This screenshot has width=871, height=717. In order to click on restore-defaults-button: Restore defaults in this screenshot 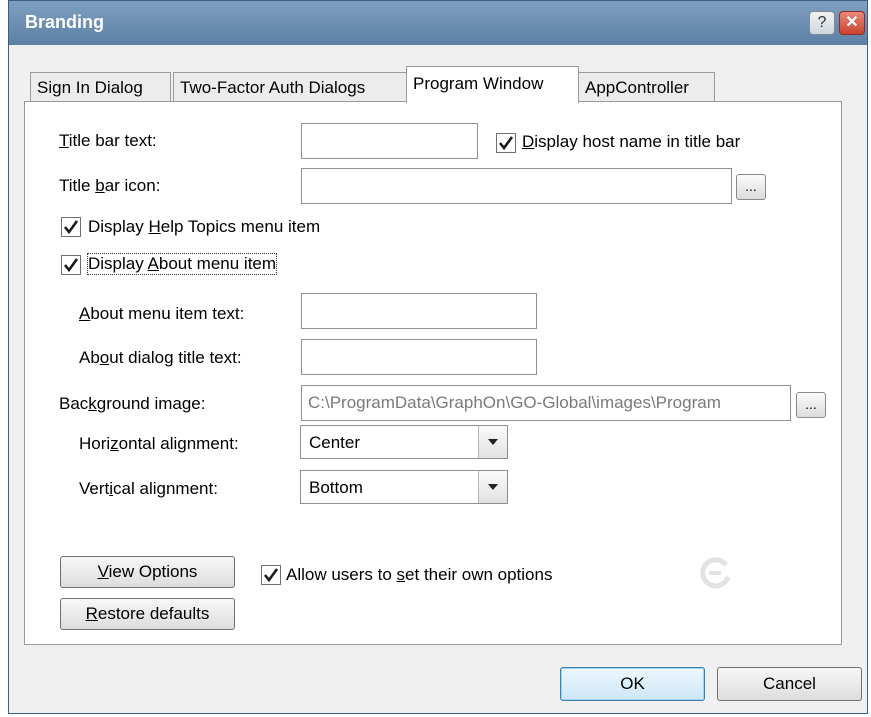, I will do `click(147, 614)`.